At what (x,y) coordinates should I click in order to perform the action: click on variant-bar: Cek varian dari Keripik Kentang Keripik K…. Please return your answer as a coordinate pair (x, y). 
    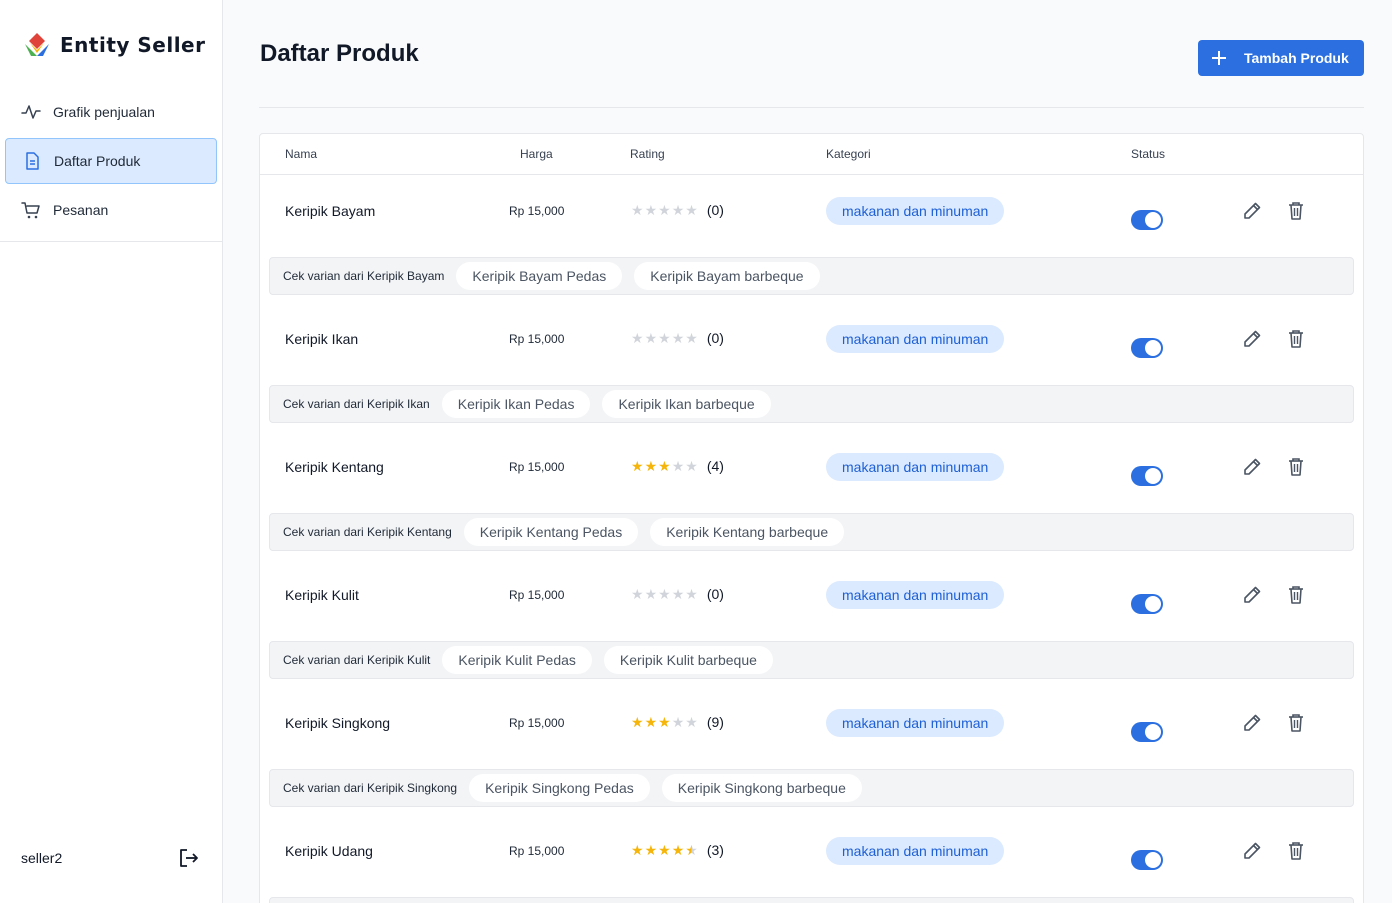
    Looking at the image, I should click on (811, 532).